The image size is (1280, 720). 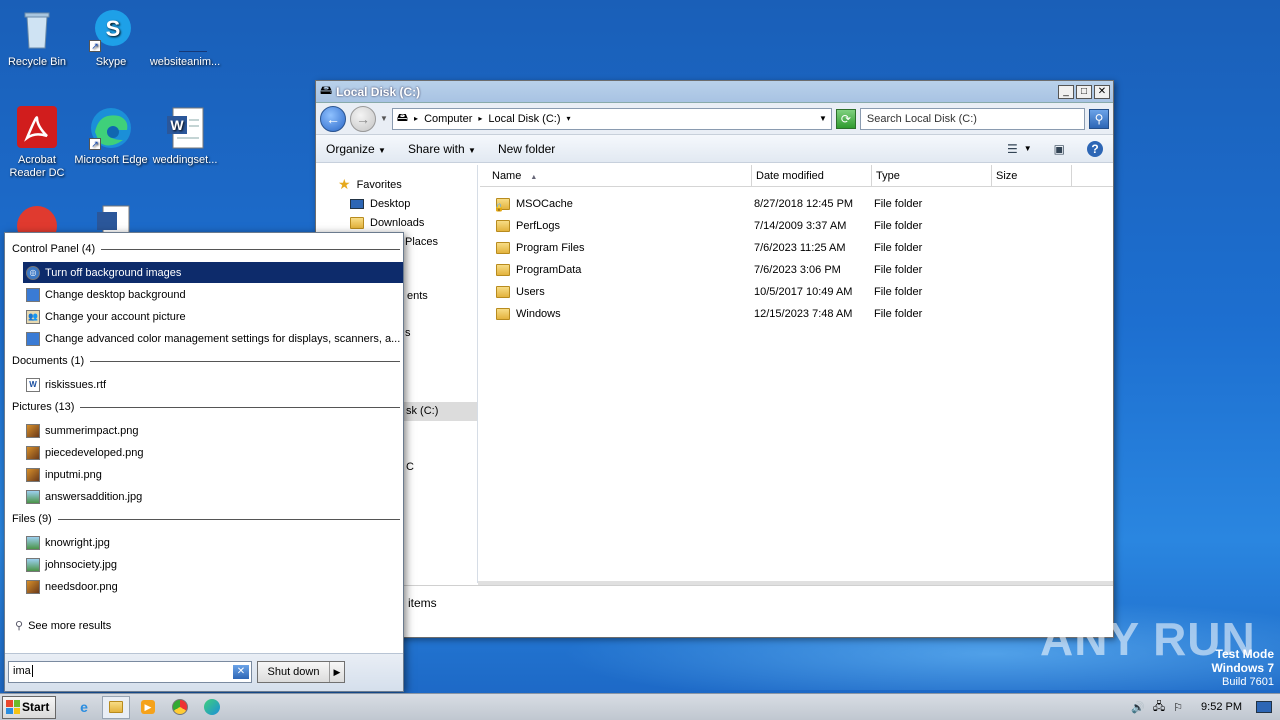 I want to click on shutdown-button: Shut down ▶, so click(x=301, y=672).